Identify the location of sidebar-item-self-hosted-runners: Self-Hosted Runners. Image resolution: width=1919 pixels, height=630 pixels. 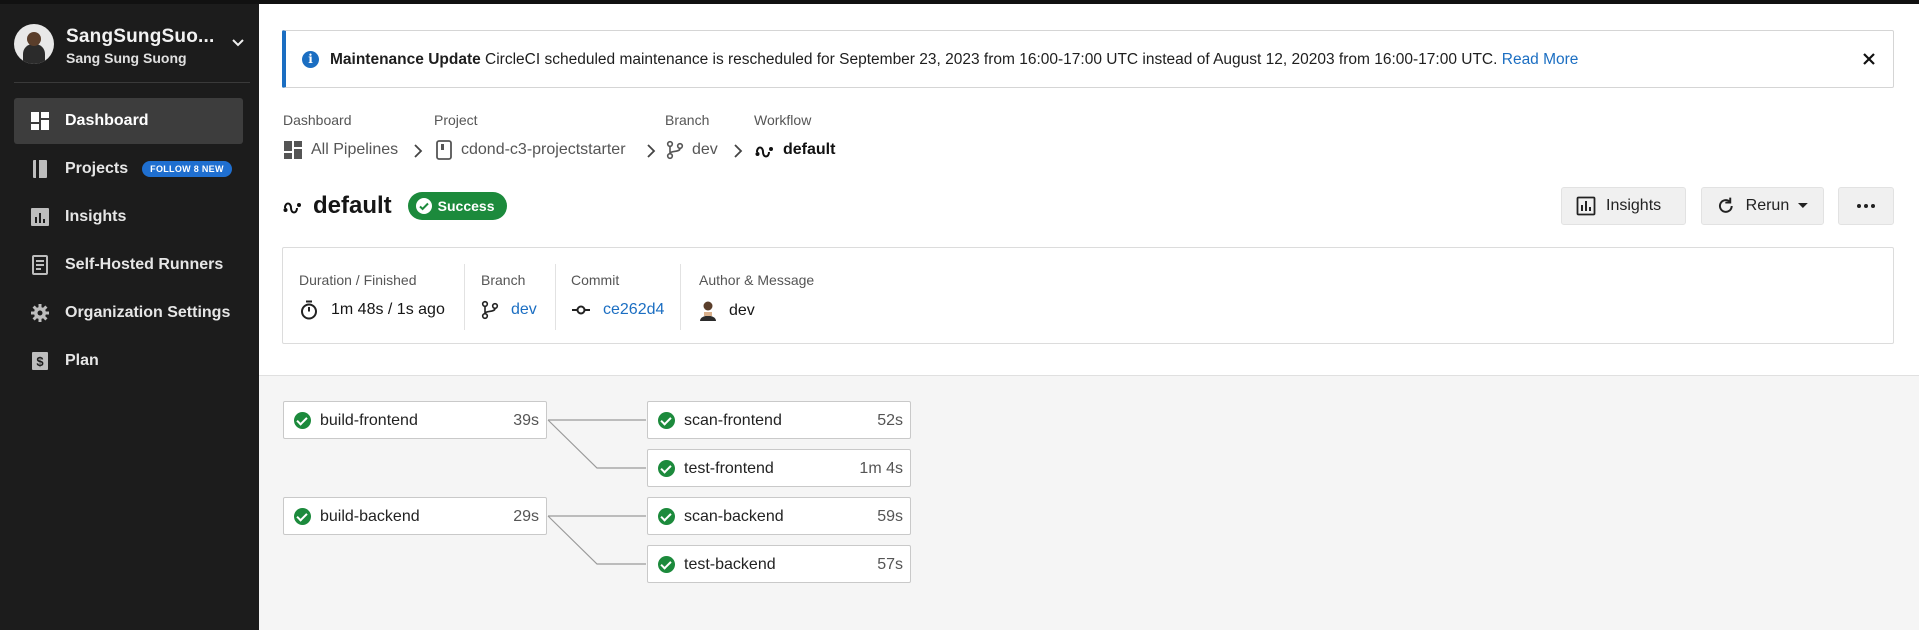
(128, 265).